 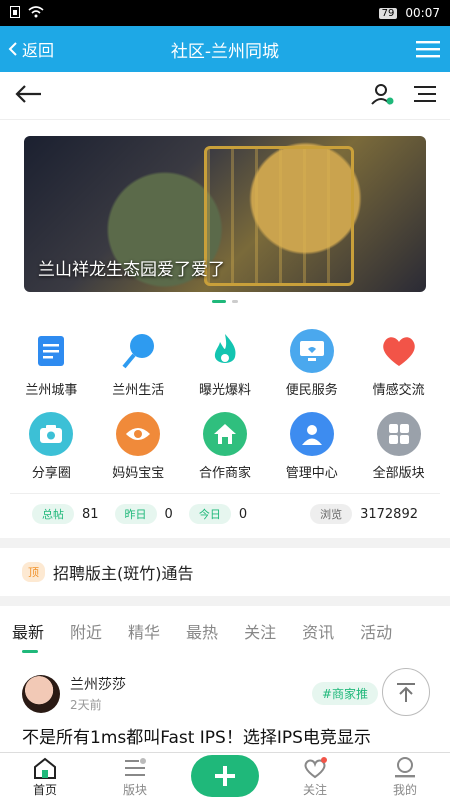 I want to click on category-label: 合作商家, so click(x=224, y=473).